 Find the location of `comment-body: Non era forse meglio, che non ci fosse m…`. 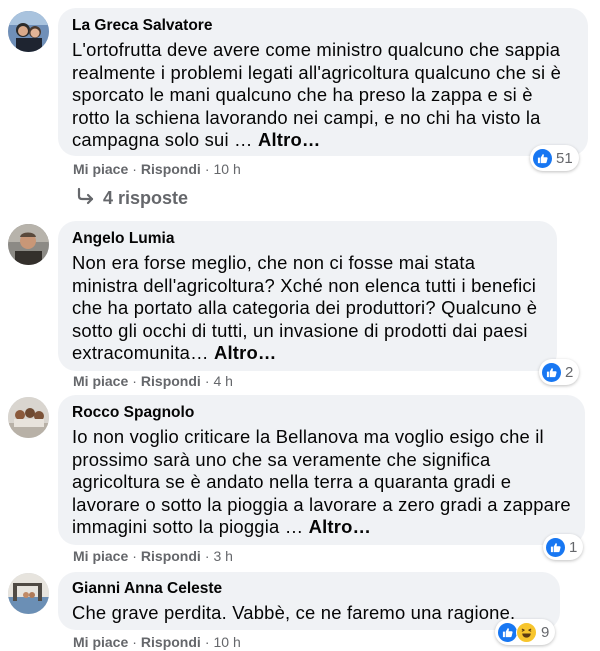

comment-body: Non era forse meglio, che non ci fosse m… is located at coordinates (305, 308).